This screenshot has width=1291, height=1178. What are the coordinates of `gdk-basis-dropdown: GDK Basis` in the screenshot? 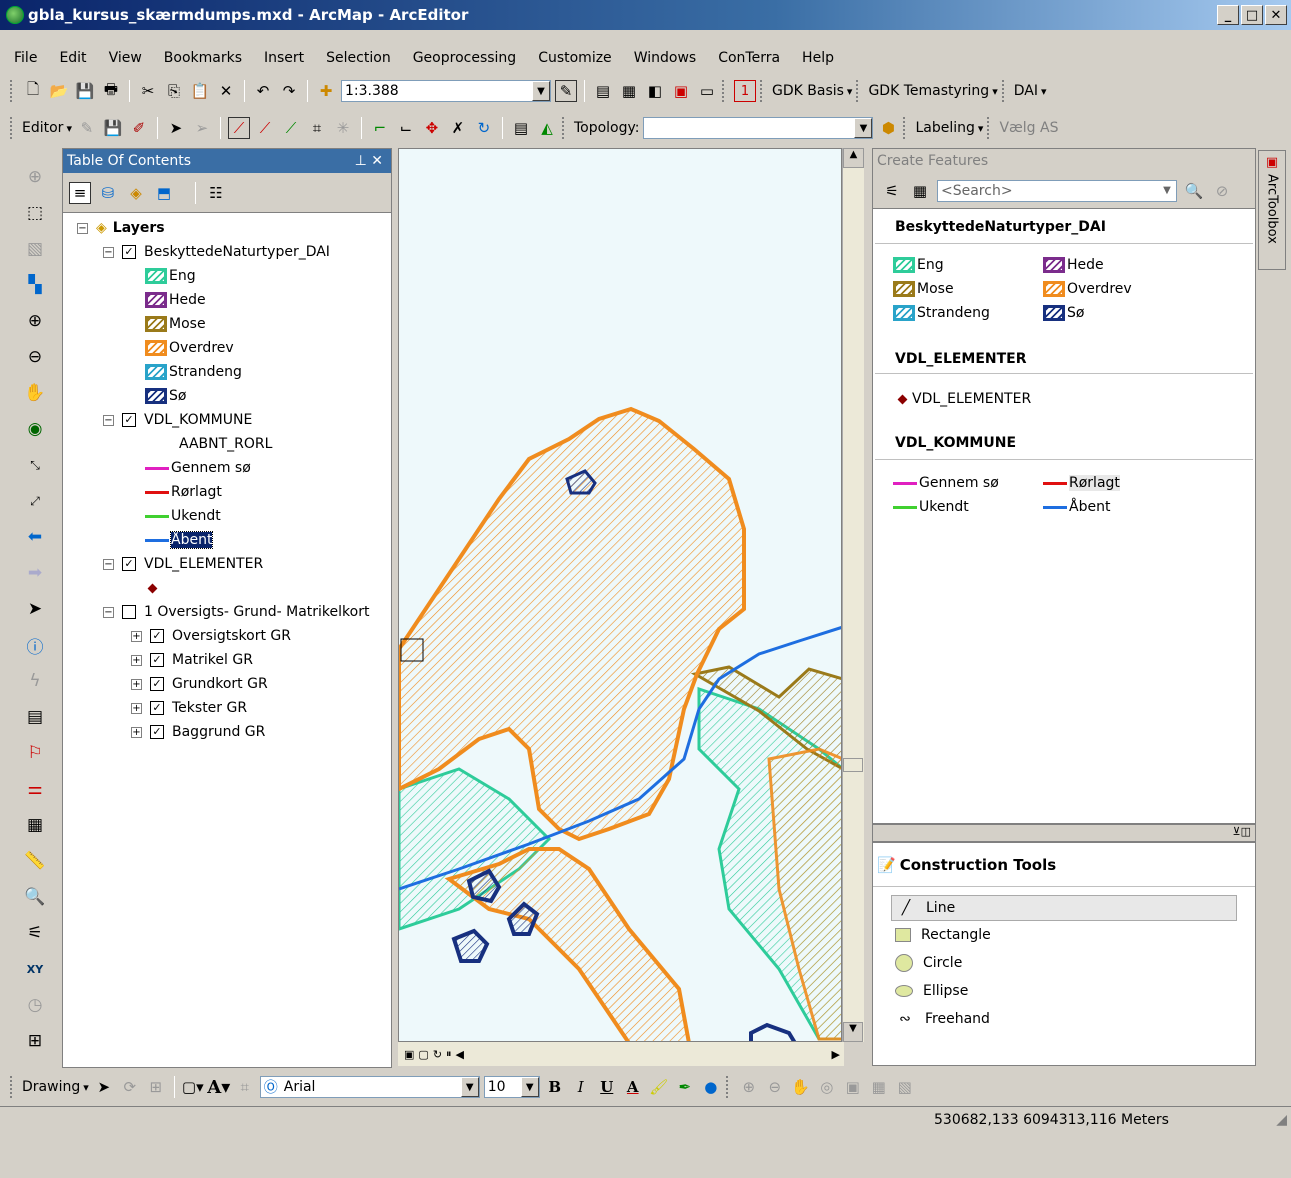 It's located at (812, 91).